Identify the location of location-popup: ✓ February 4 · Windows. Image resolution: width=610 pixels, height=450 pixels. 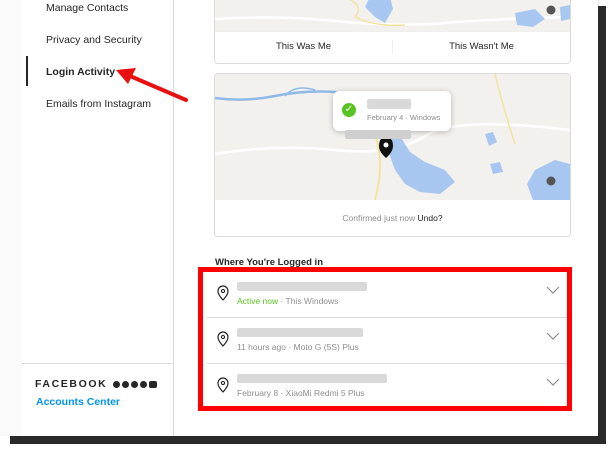
(392, 111).